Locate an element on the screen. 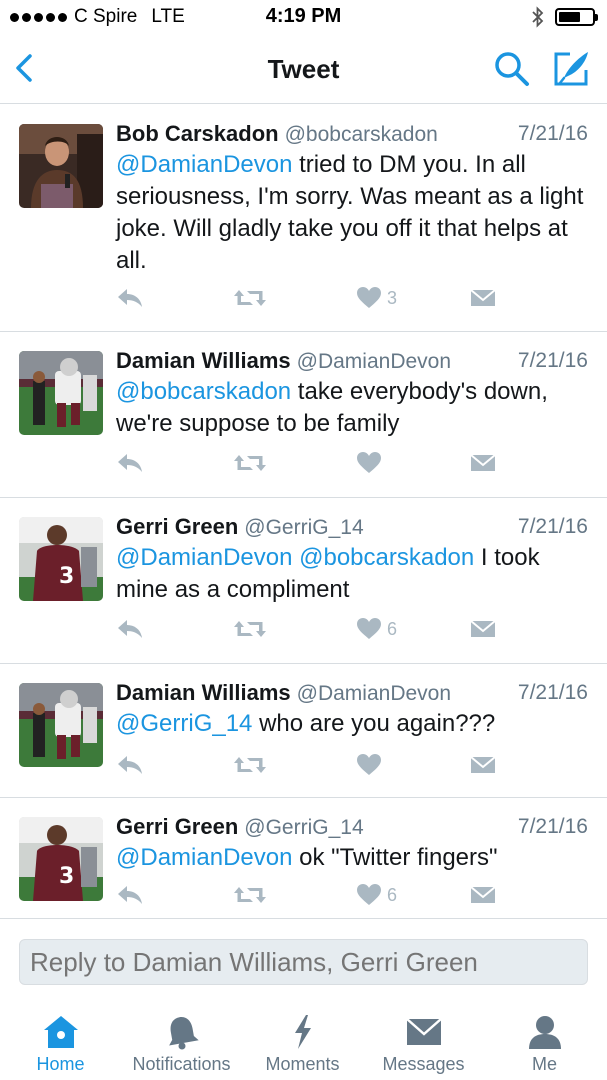 This screenshot has height=1080, width=607. tab-me: Me is located at coordinates (544, 1044).